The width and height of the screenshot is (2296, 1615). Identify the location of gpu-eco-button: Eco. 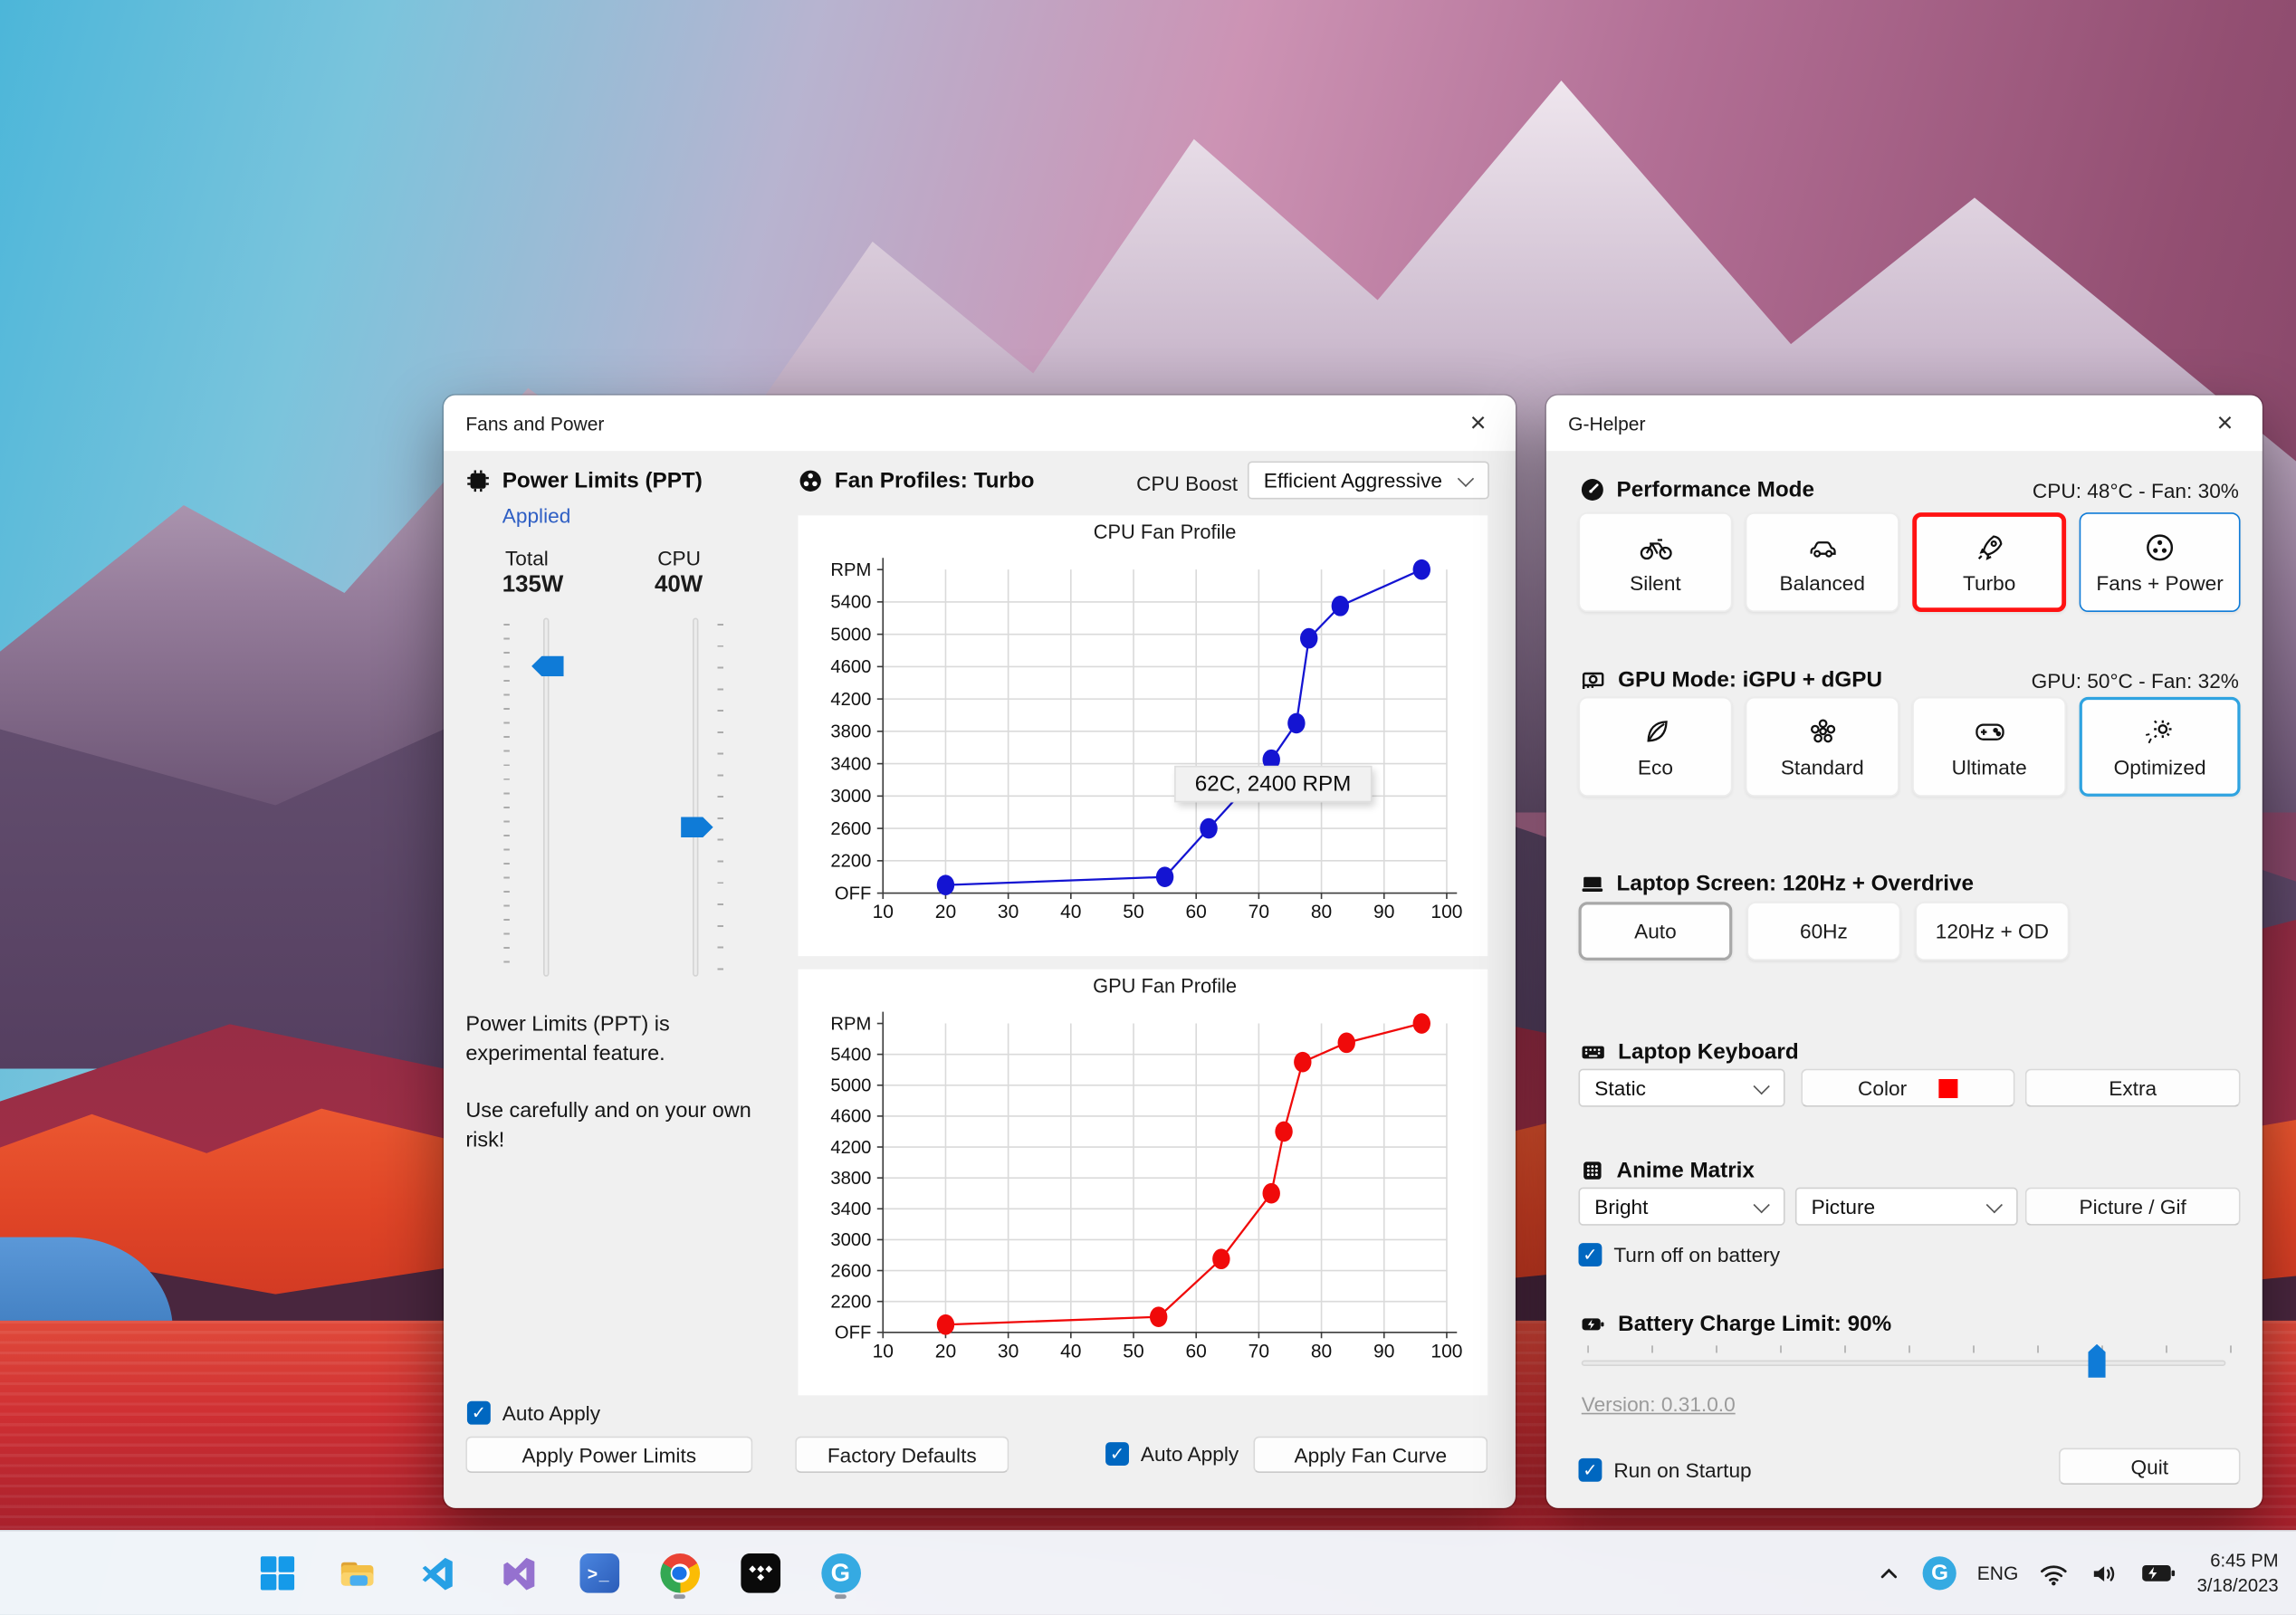
(1655, 746).